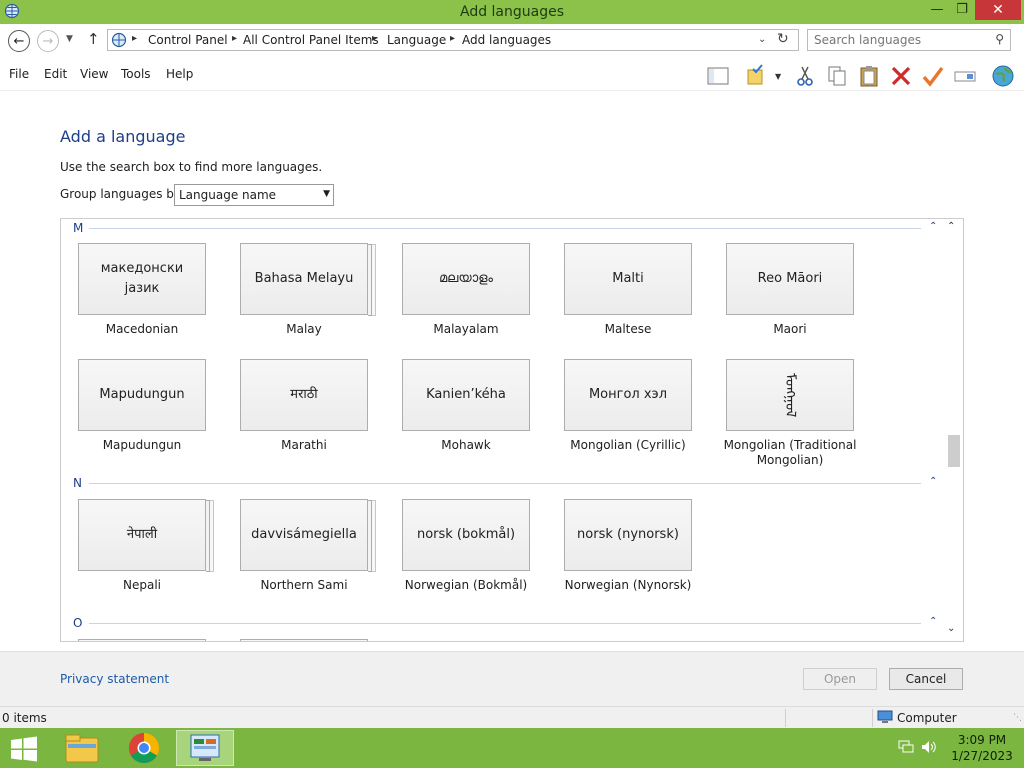 Image resolution: width=1024 pixels, height=769 pixels. Describe the element at coordinates (783, 39) in the screenshot. I see `refresh-icon: ↻` at that location.